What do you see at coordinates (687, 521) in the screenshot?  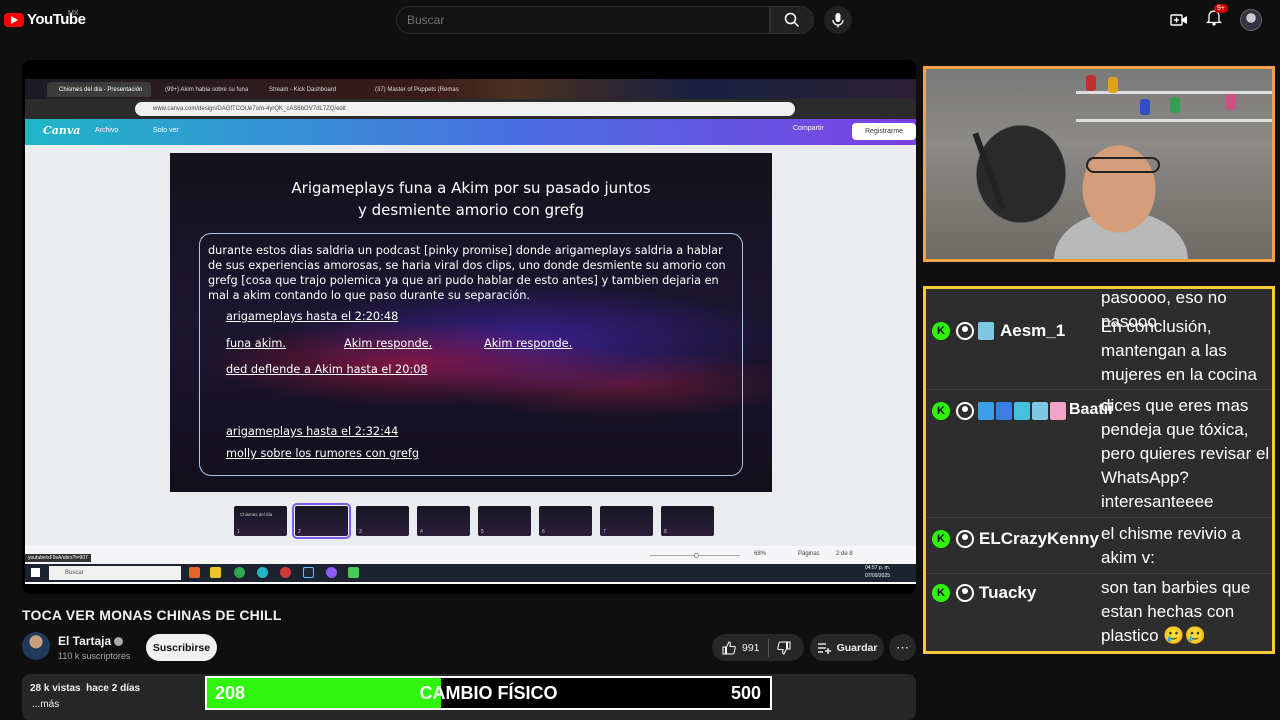 I see `thumbnail: 8` at bounding box center [687, 521].